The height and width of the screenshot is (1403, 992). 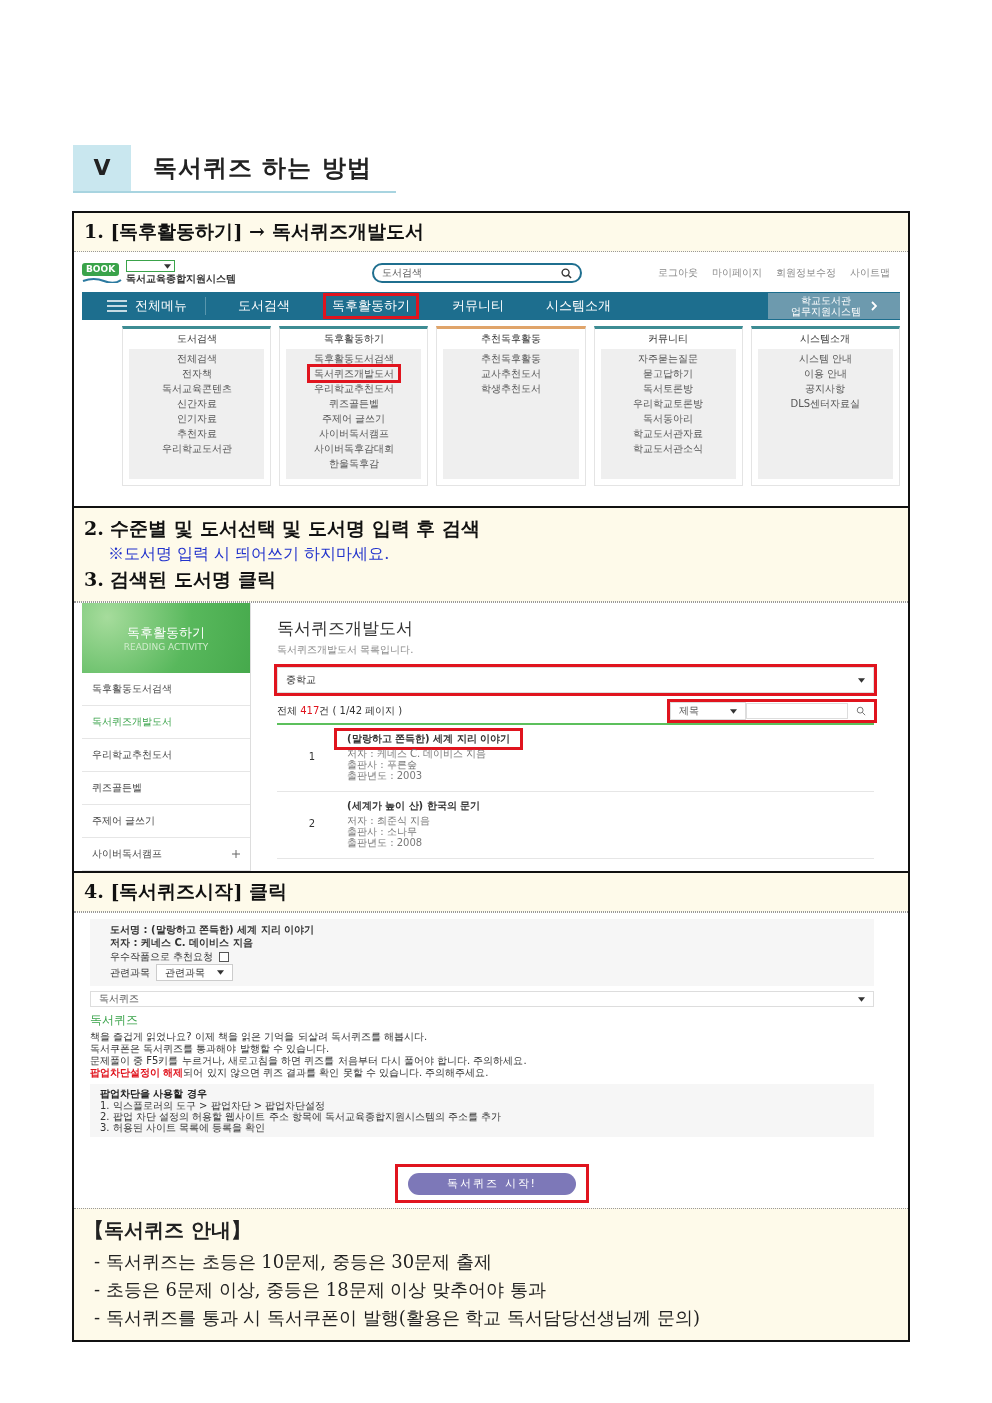 I want to click on banner-title: 독후활동하기, so click(x=166, y=633).